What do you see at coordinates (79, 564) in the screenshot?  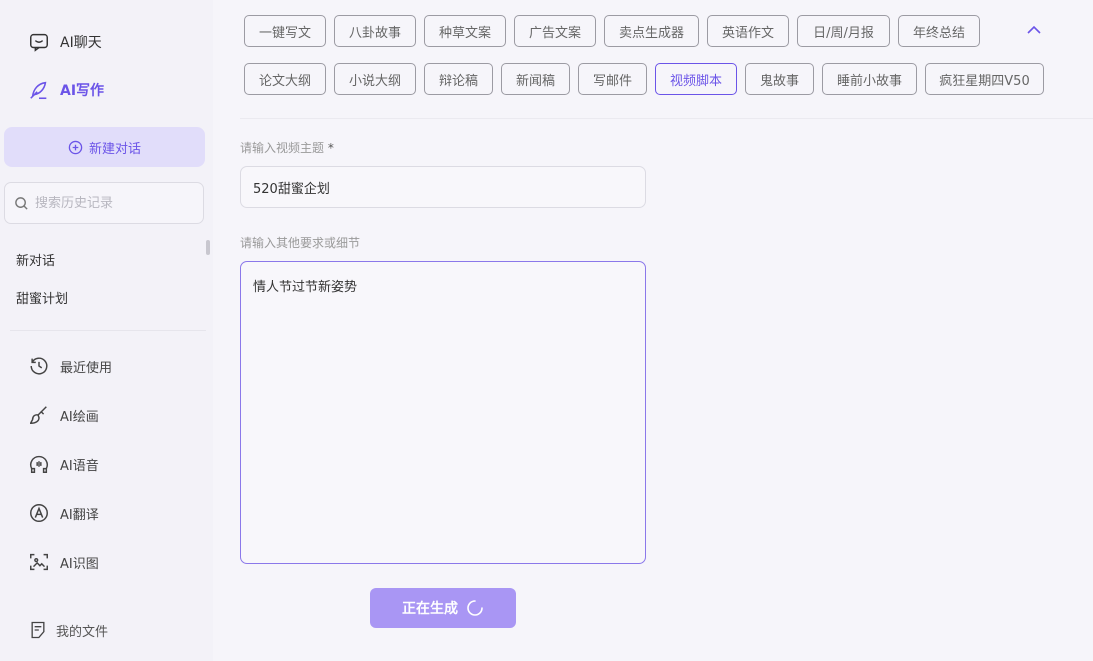 I see `tool-ai-recognize-label: AI识图` at bounding box center [79, 564].